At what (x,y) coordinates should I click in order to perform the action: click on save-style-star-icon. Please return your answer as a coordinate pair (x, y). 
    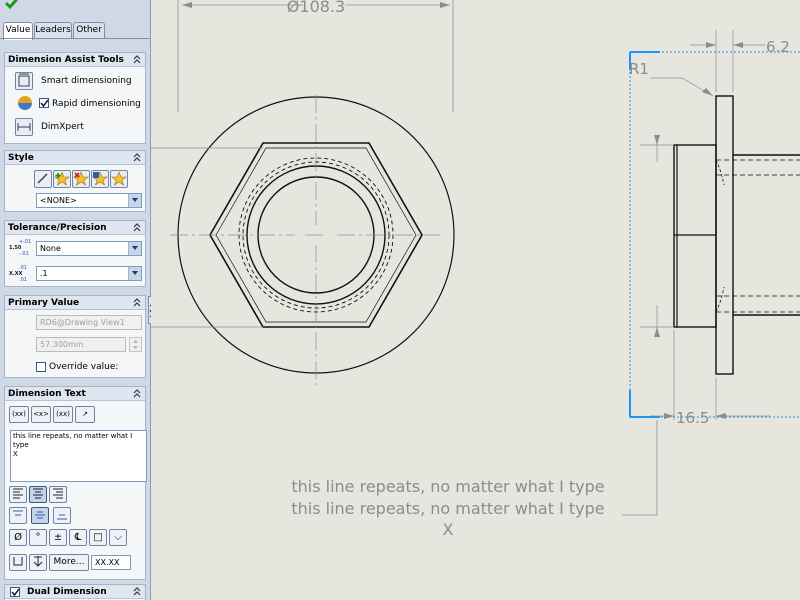
    Looking at the image, I should click on (100, 179).